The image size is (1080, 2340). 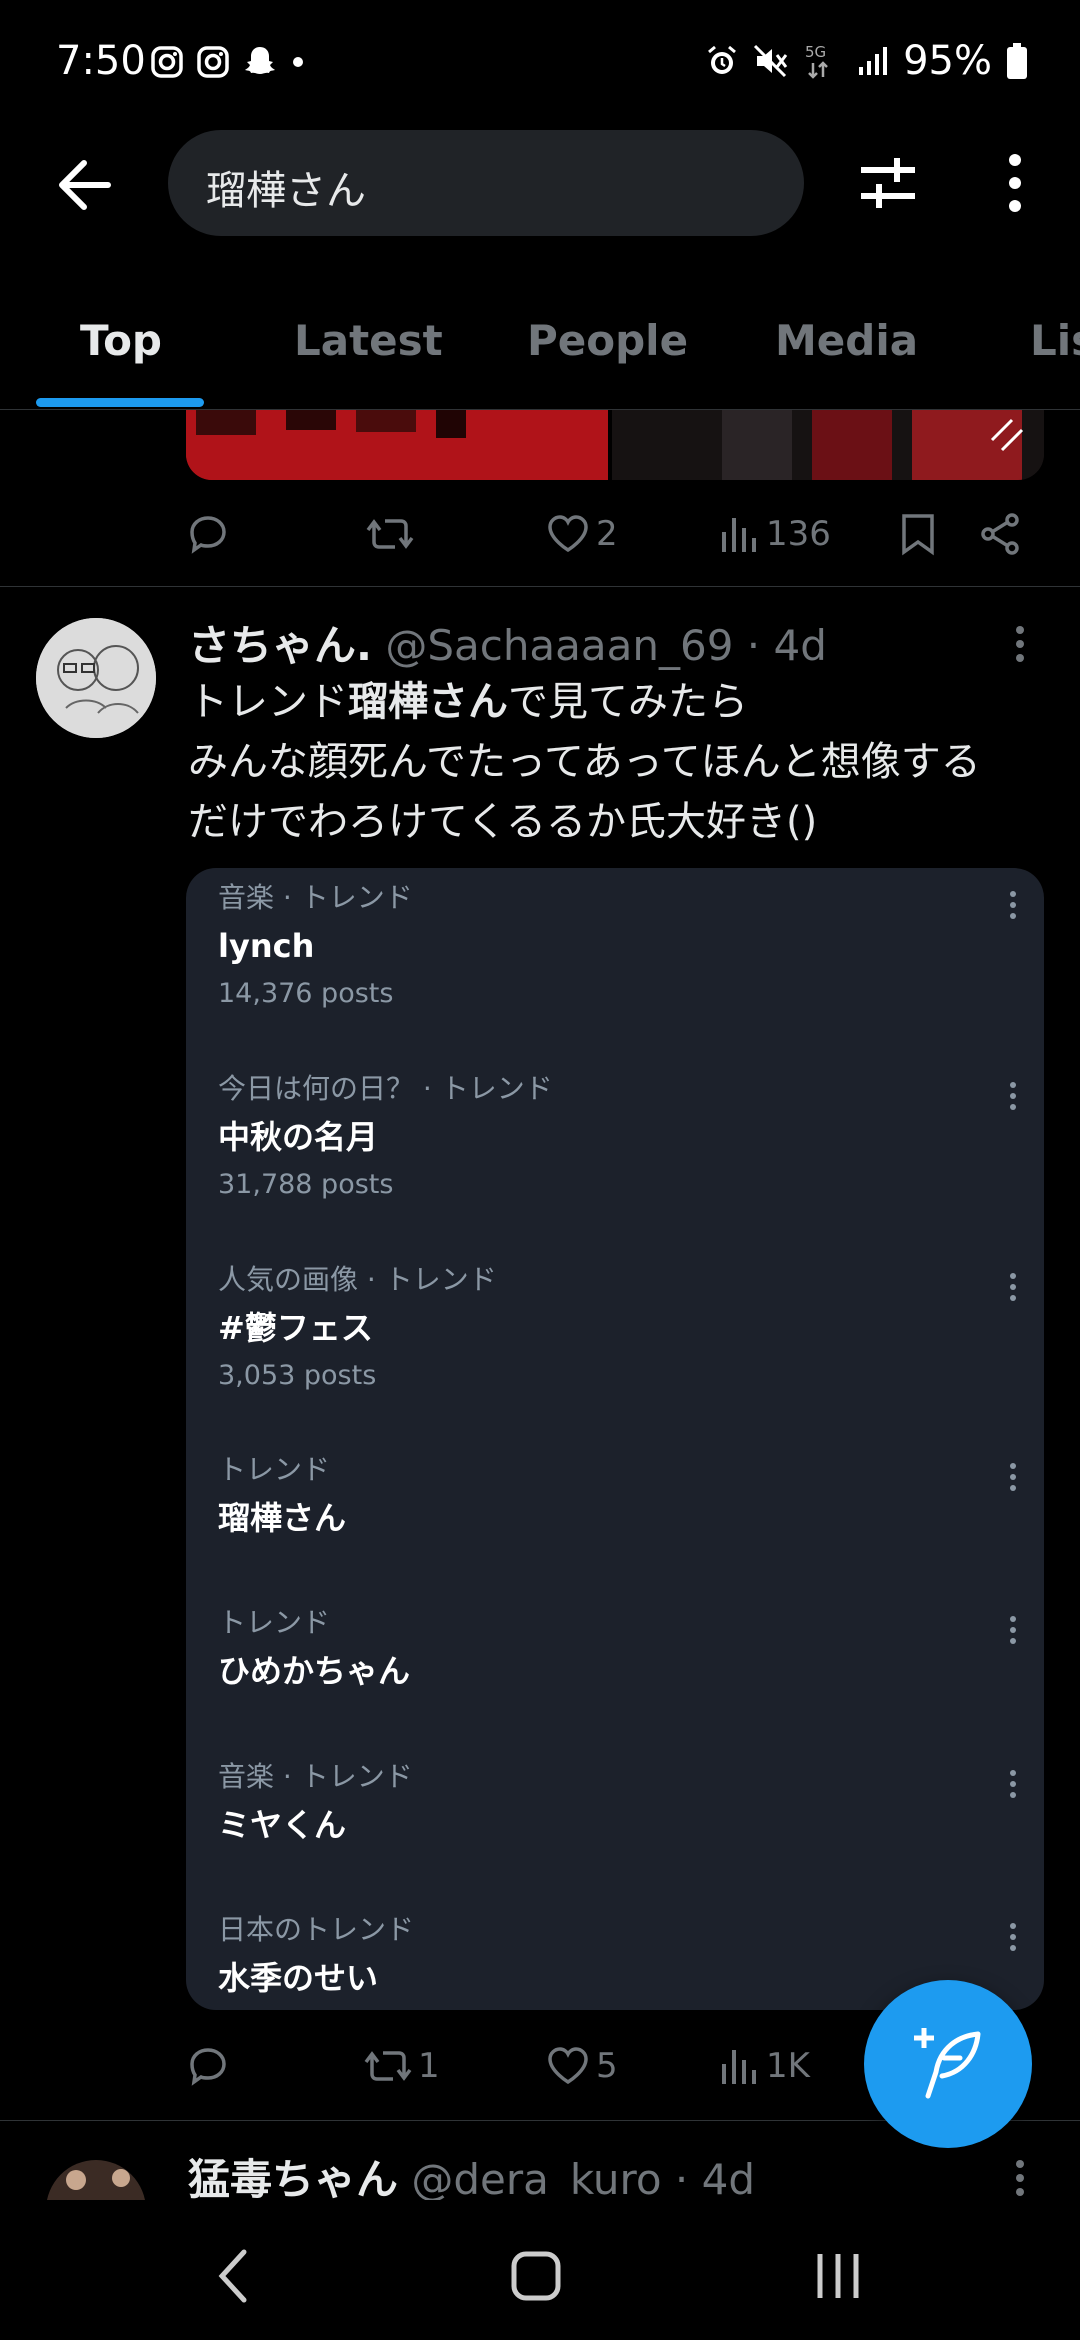 I want to click on like-button: 5, so click(x=582, y=2066).